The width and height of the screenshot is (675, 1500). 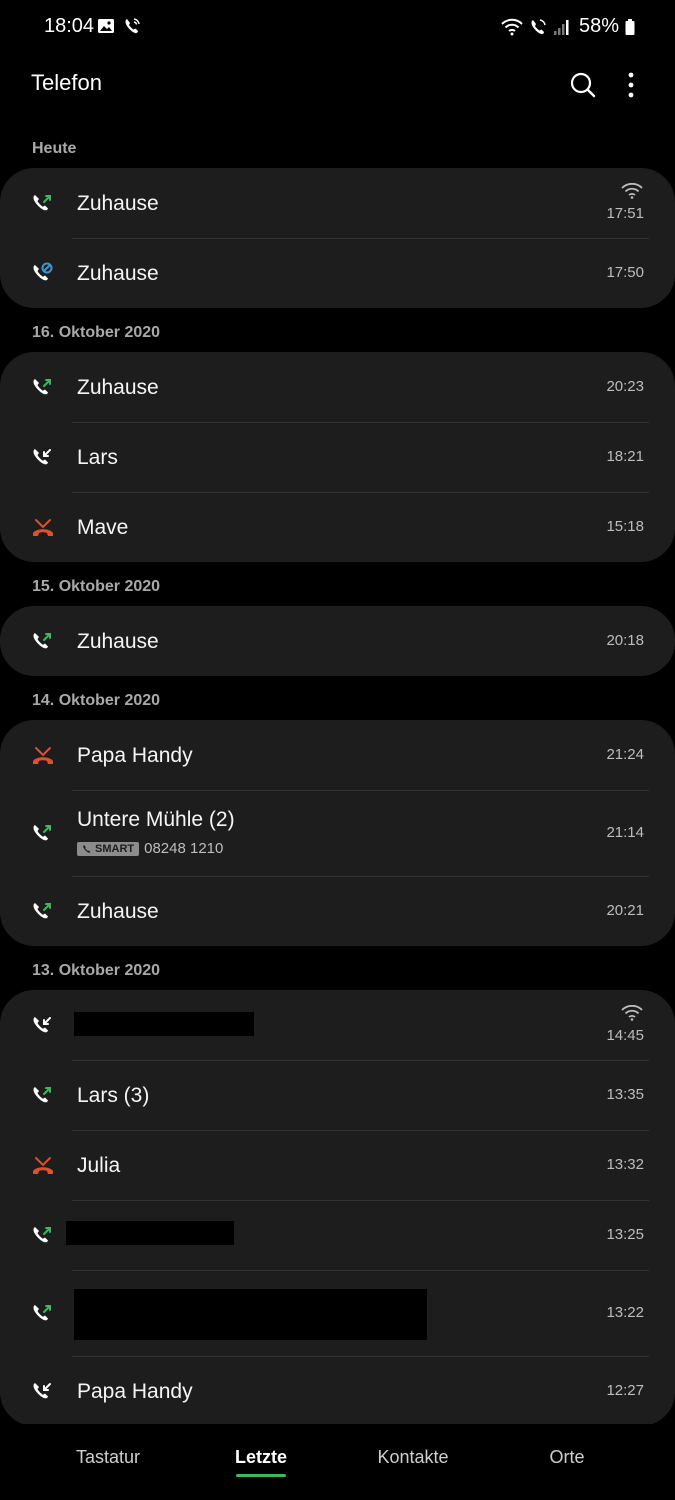 I want to click on call-card: Zuhause 20:23 Lars 18:21 Mave 15:18, so click(x=337, y=457).